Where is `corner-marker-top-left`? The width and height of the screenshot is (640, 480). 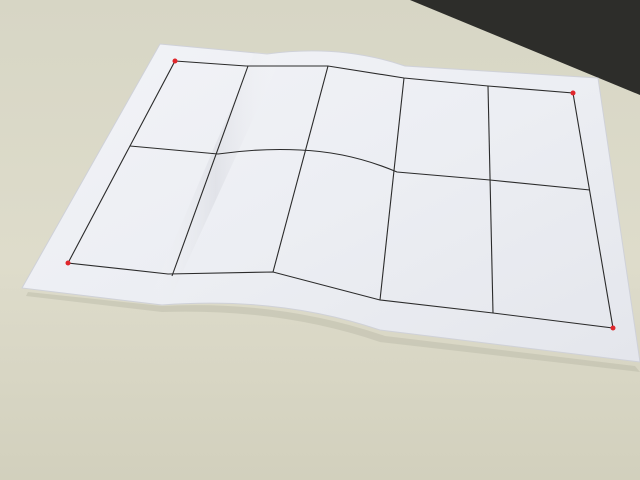 corner-marker-top-left is located at coordinates (175, 61).